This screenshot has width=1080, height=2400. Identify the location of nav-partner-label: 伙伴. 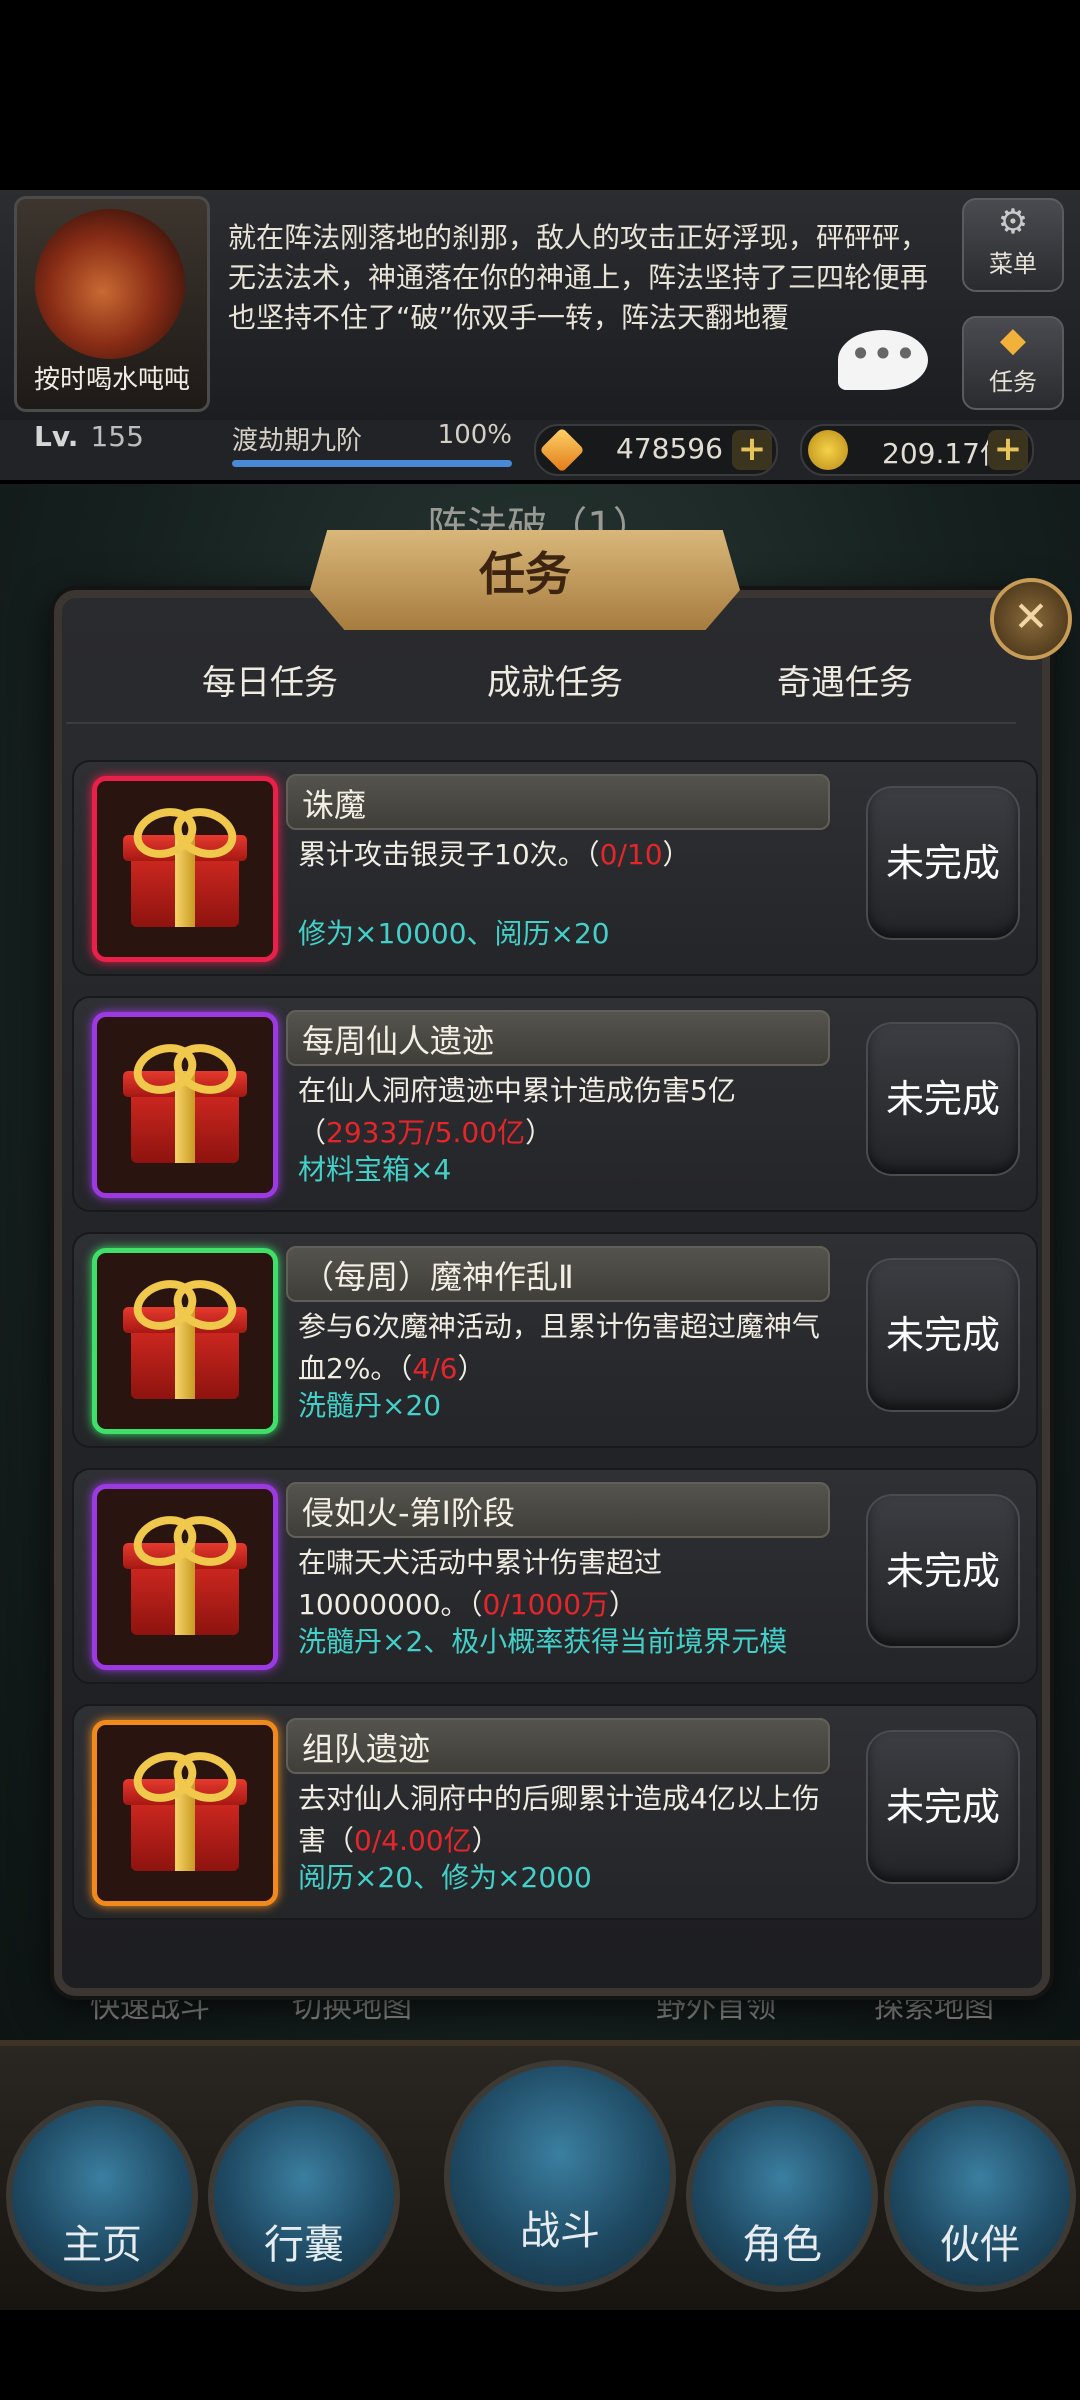
(980, 2245).